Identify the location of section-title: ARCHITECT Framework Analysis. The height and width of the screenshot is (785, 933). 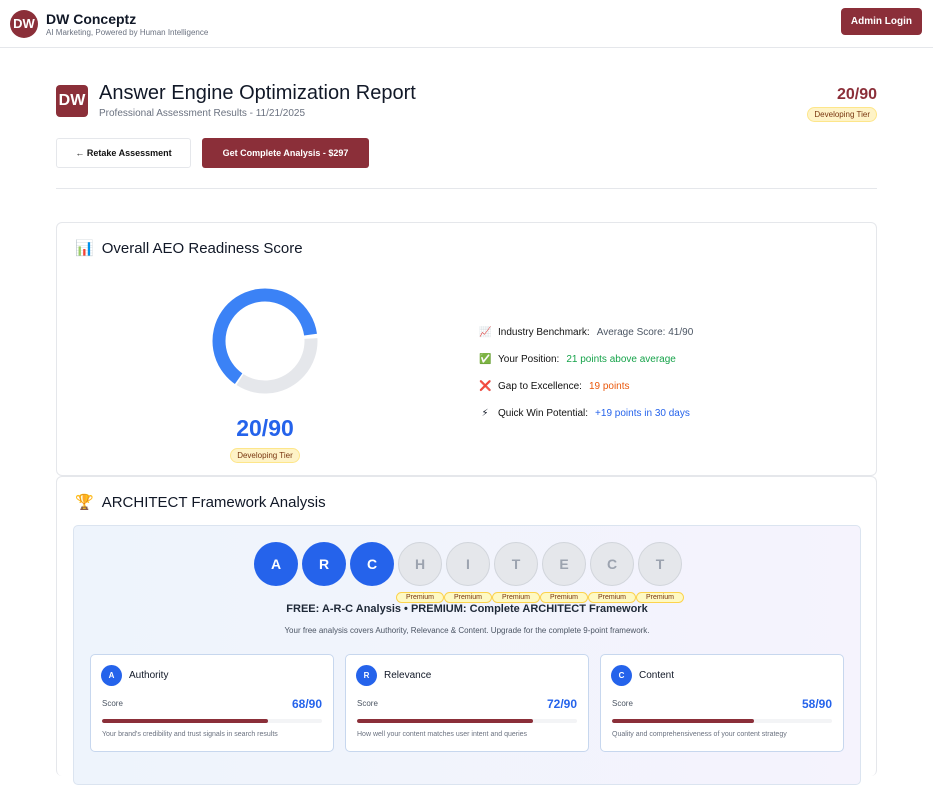
(213, 502).